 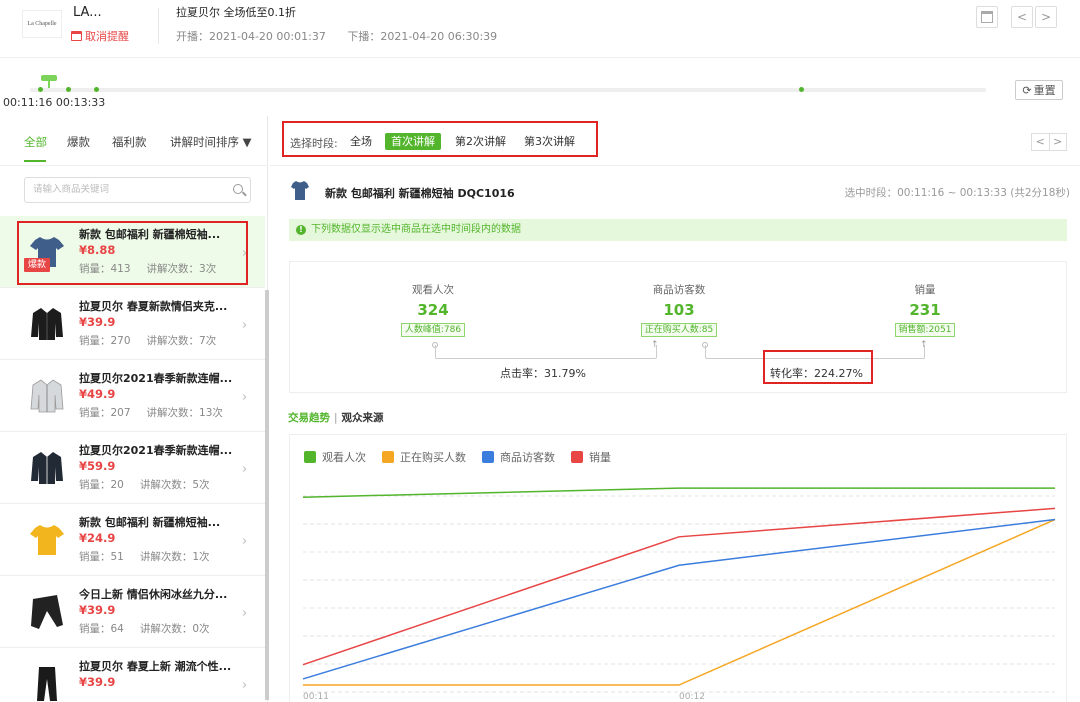 I want to click on live-title: 拉夏贝尔 全场低至0.1折, so click(x=236, y=12).